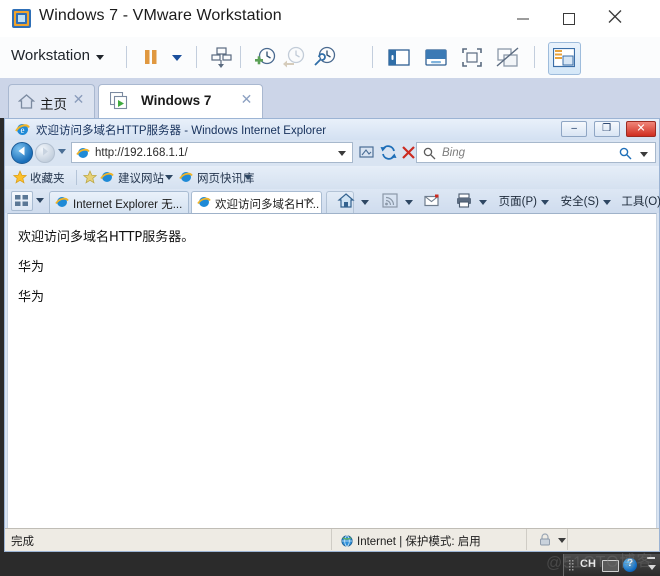 The height and width of the screenshot is (576, 660). What do you see at coordinates (571, 565) in the screenshot?
I see `drag-grip-icon` at bounding box center [571, 565].